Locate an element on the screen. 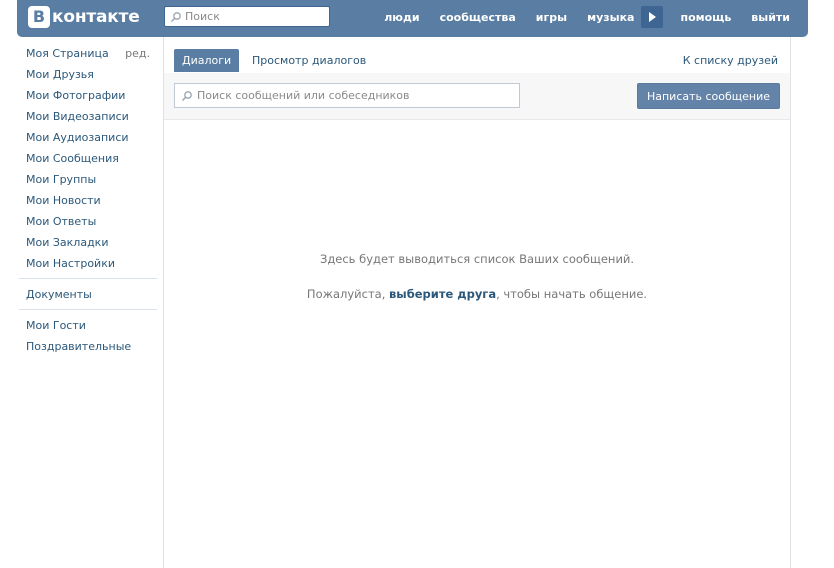 This screenshot has width=834, height=568. sidebar-item-settings: Мои Настройки is located at coordinates (88, 265).